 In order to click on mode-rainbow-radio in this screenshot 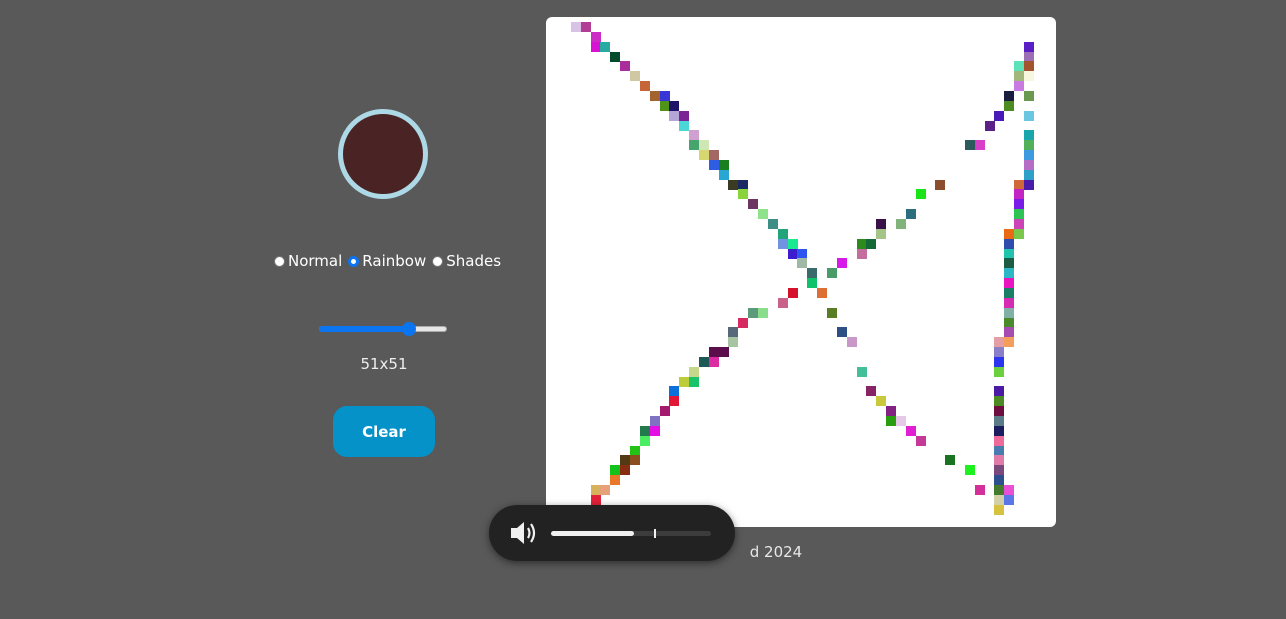, I will do `click(354, 261)`.